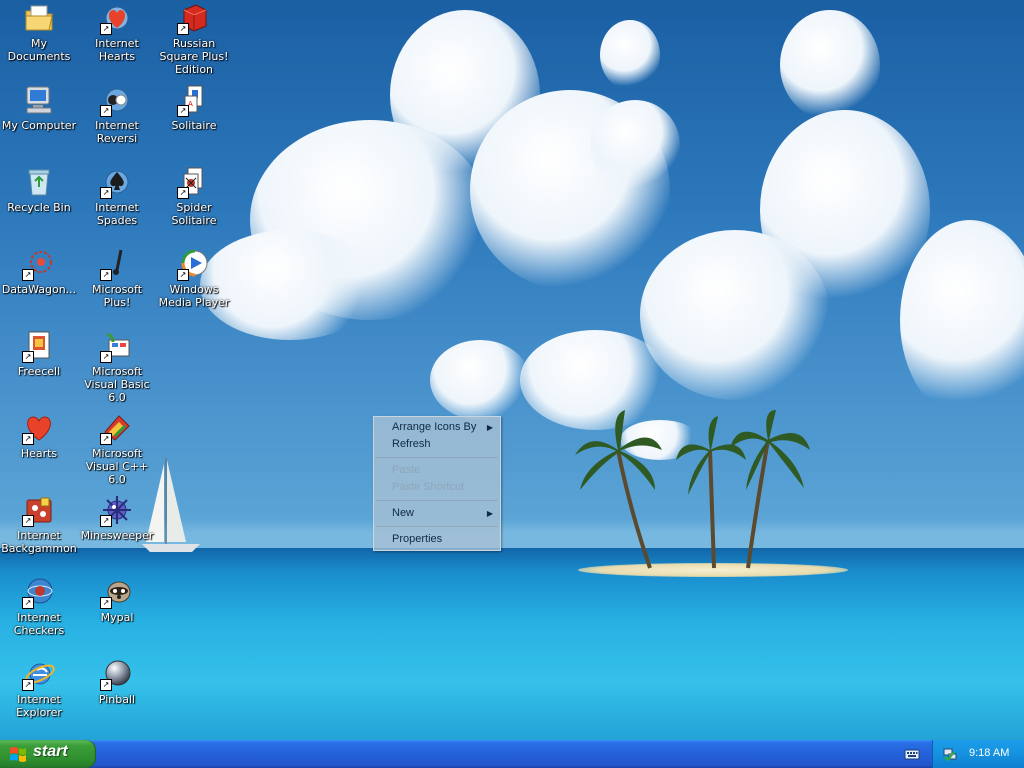  I want to click on desktop-icon-internet-checkers: ↗ Internet Checkers, so click(39, 606).